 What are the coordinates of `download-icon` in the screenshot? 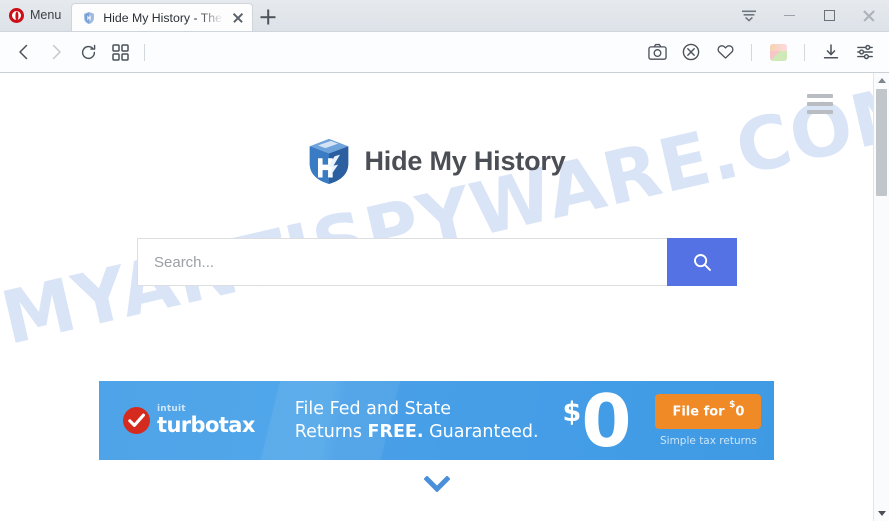 It's located at (831, 51).